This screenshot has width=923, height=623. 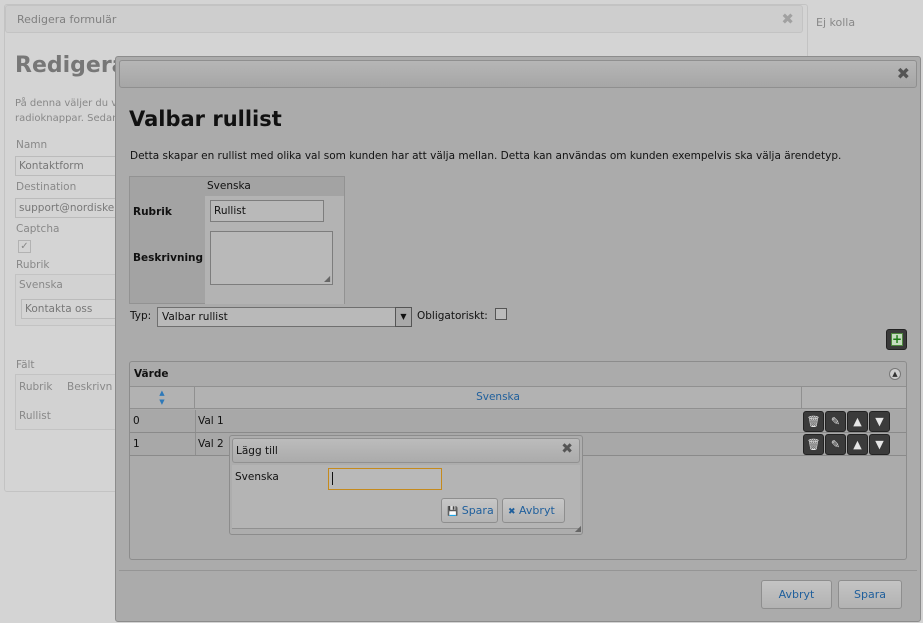 I want to click on type-label: Typ:, so click(x=141, y=316).